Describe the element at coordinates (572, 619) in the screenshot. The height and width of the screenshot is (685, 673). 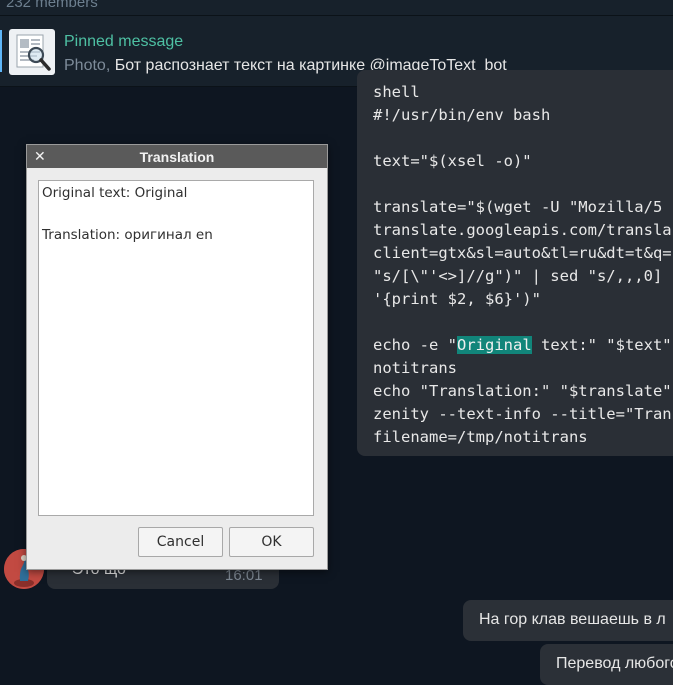
I see `message-text: На гор клав вешаешь в л` at that location.